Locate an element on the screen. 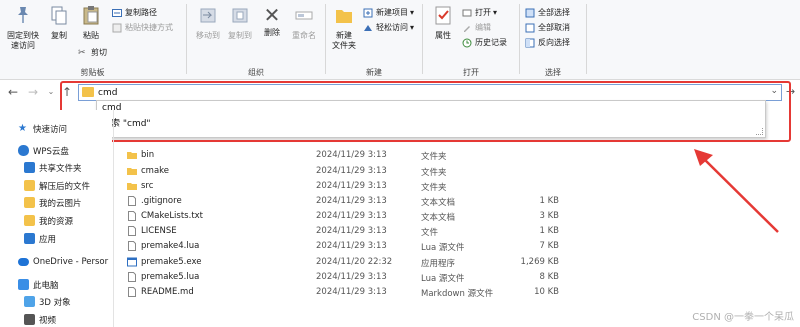  delete-label: 删除 is located at coordinates (272, 32).